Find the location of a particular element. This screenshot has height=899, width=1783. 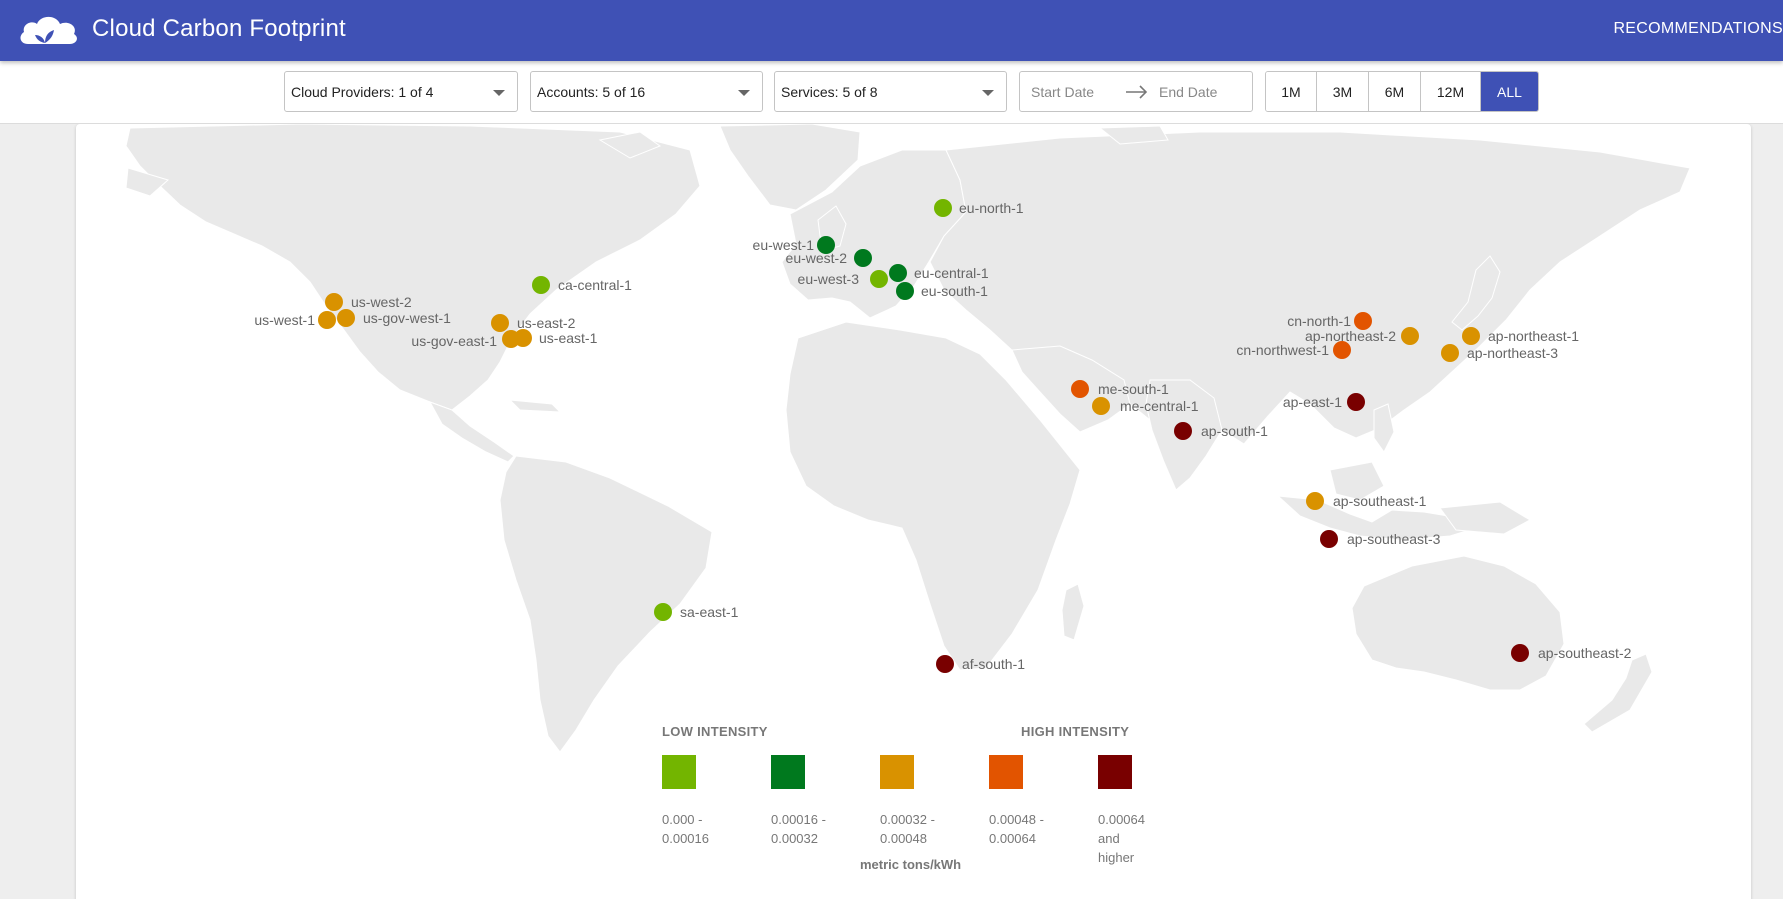

cloud-leaf-icon is located at coordinates (49, 30).